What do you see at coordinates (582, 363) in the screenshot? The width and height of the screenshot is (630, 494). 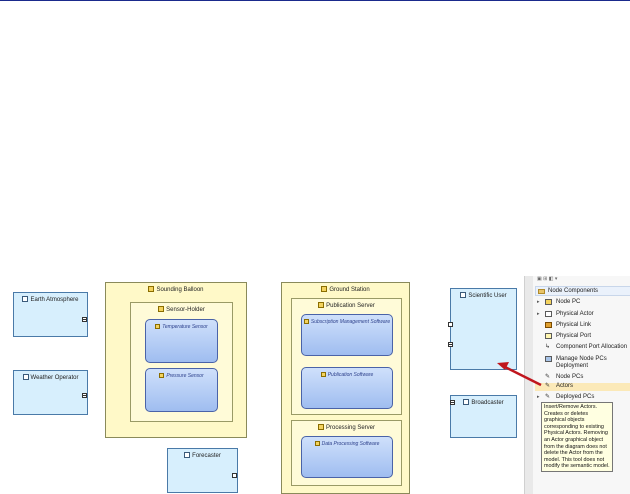 I see `palette-item-manage-node-pcs-deployment: Manage Node PCs Deployment` at bounding box center [582, 363].